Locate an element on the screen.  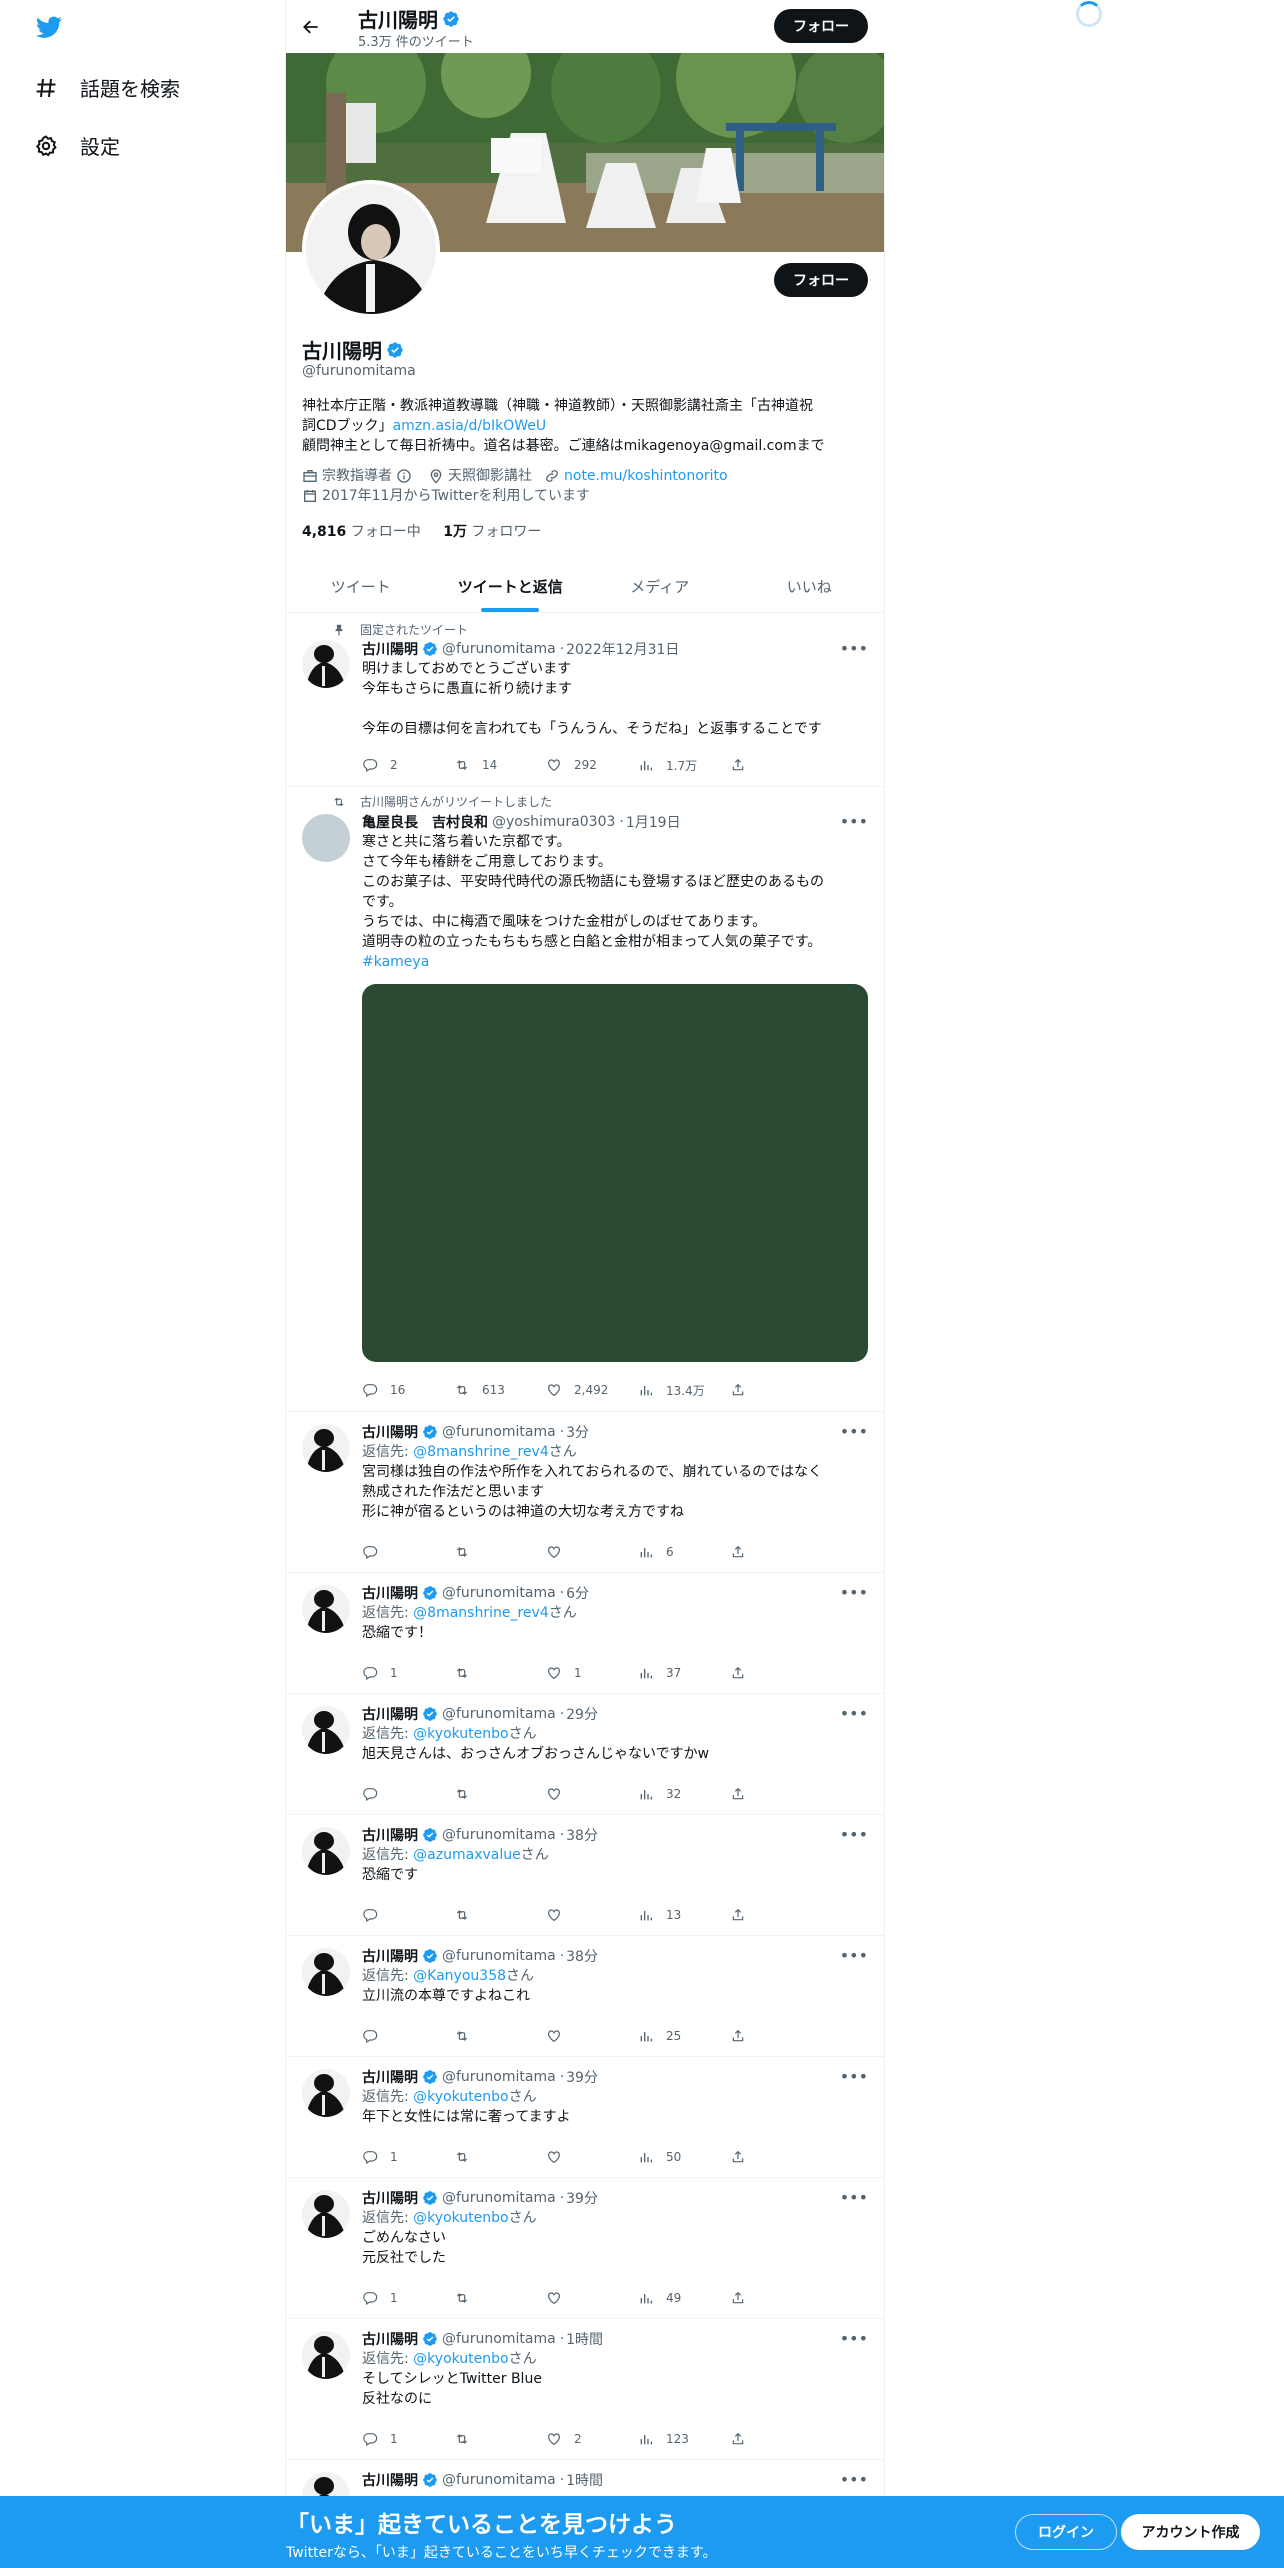
tweet-handle: @yoshimura0303 is located at coordinates (553, 822).